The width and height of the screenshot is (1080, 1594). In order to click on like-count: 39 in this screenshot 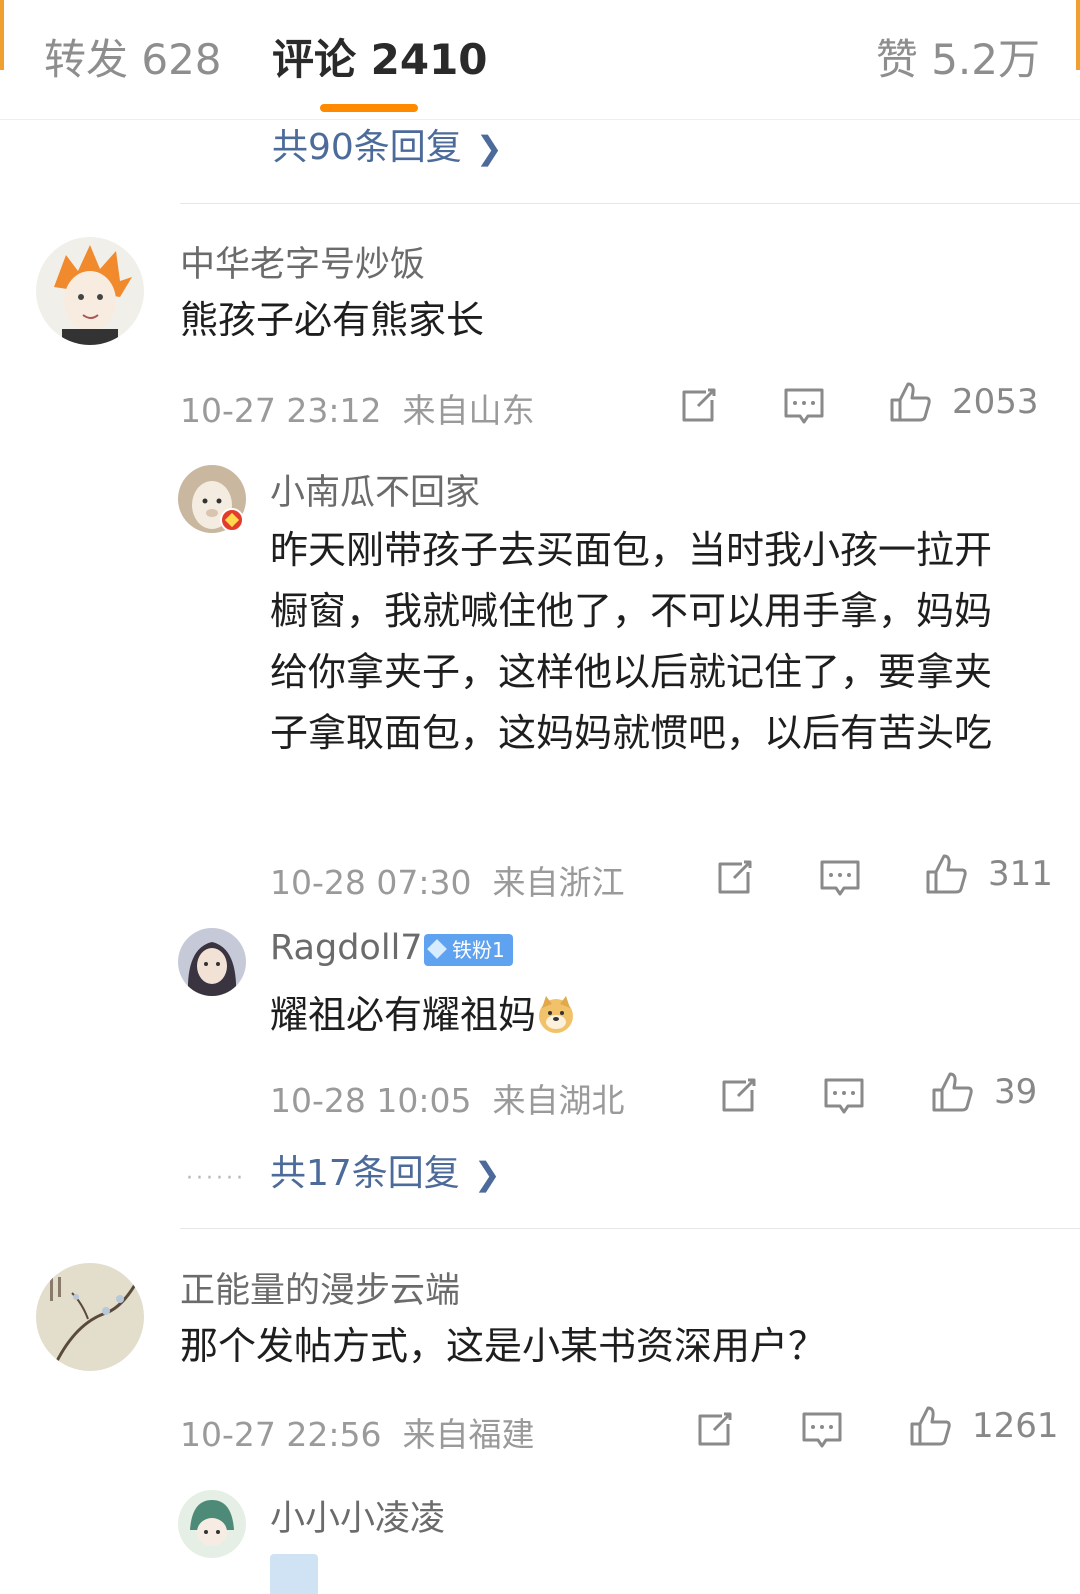, I will do `click(1016, 1092)`.